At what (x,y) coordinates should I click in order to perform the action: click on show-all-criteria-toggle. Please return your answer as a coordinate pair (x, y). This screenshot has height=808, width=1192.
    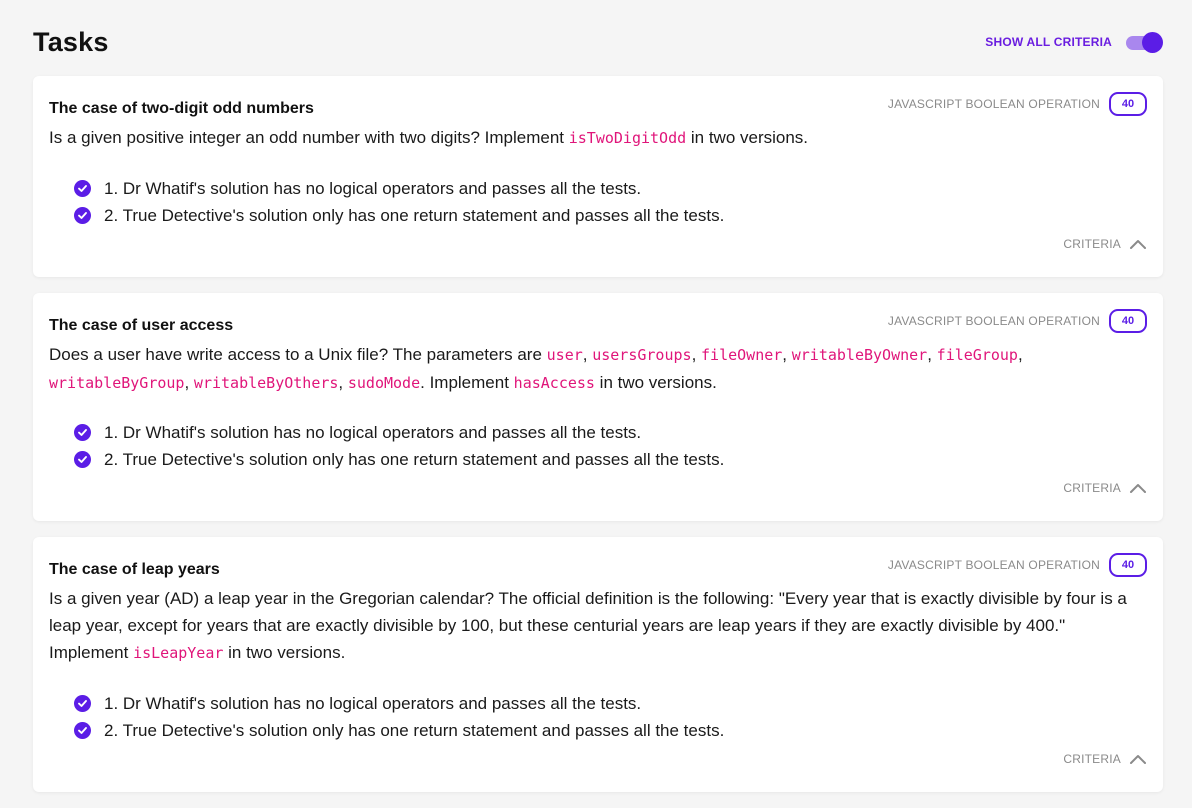
    Looking at the image, I should click on (1144, 42).